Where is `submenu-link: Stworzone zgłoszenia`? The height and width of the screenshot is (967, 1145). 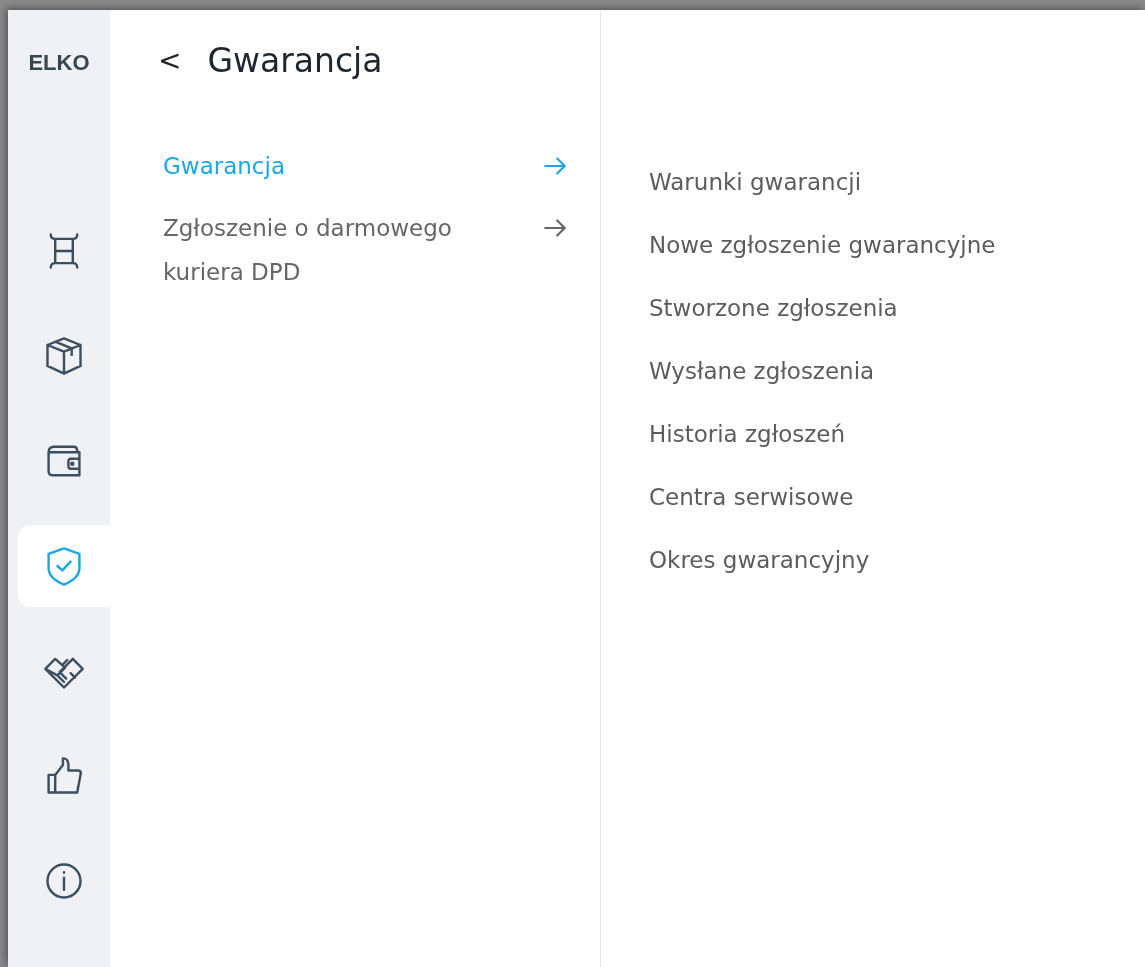 submenu-link: Stworzone zgłoszenia is located at coordinates (822, 308).